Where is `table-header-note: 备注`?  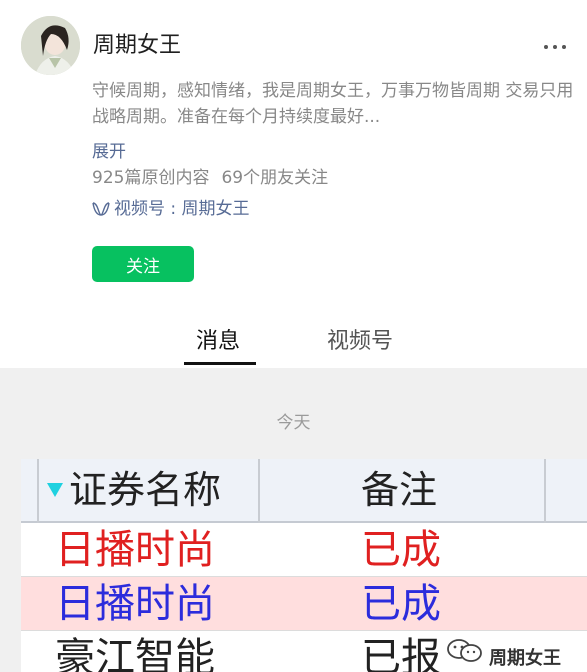 table-header-note: 备注 is located at coordinates (399, 490).